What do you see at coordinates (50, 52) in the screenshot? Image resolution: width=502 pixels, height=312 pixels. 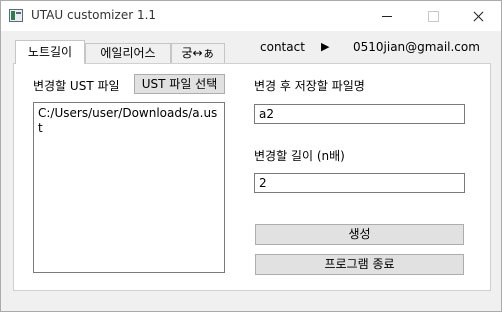 I see `tab-note-length: 노트길이` at bounding box center [50, 52].